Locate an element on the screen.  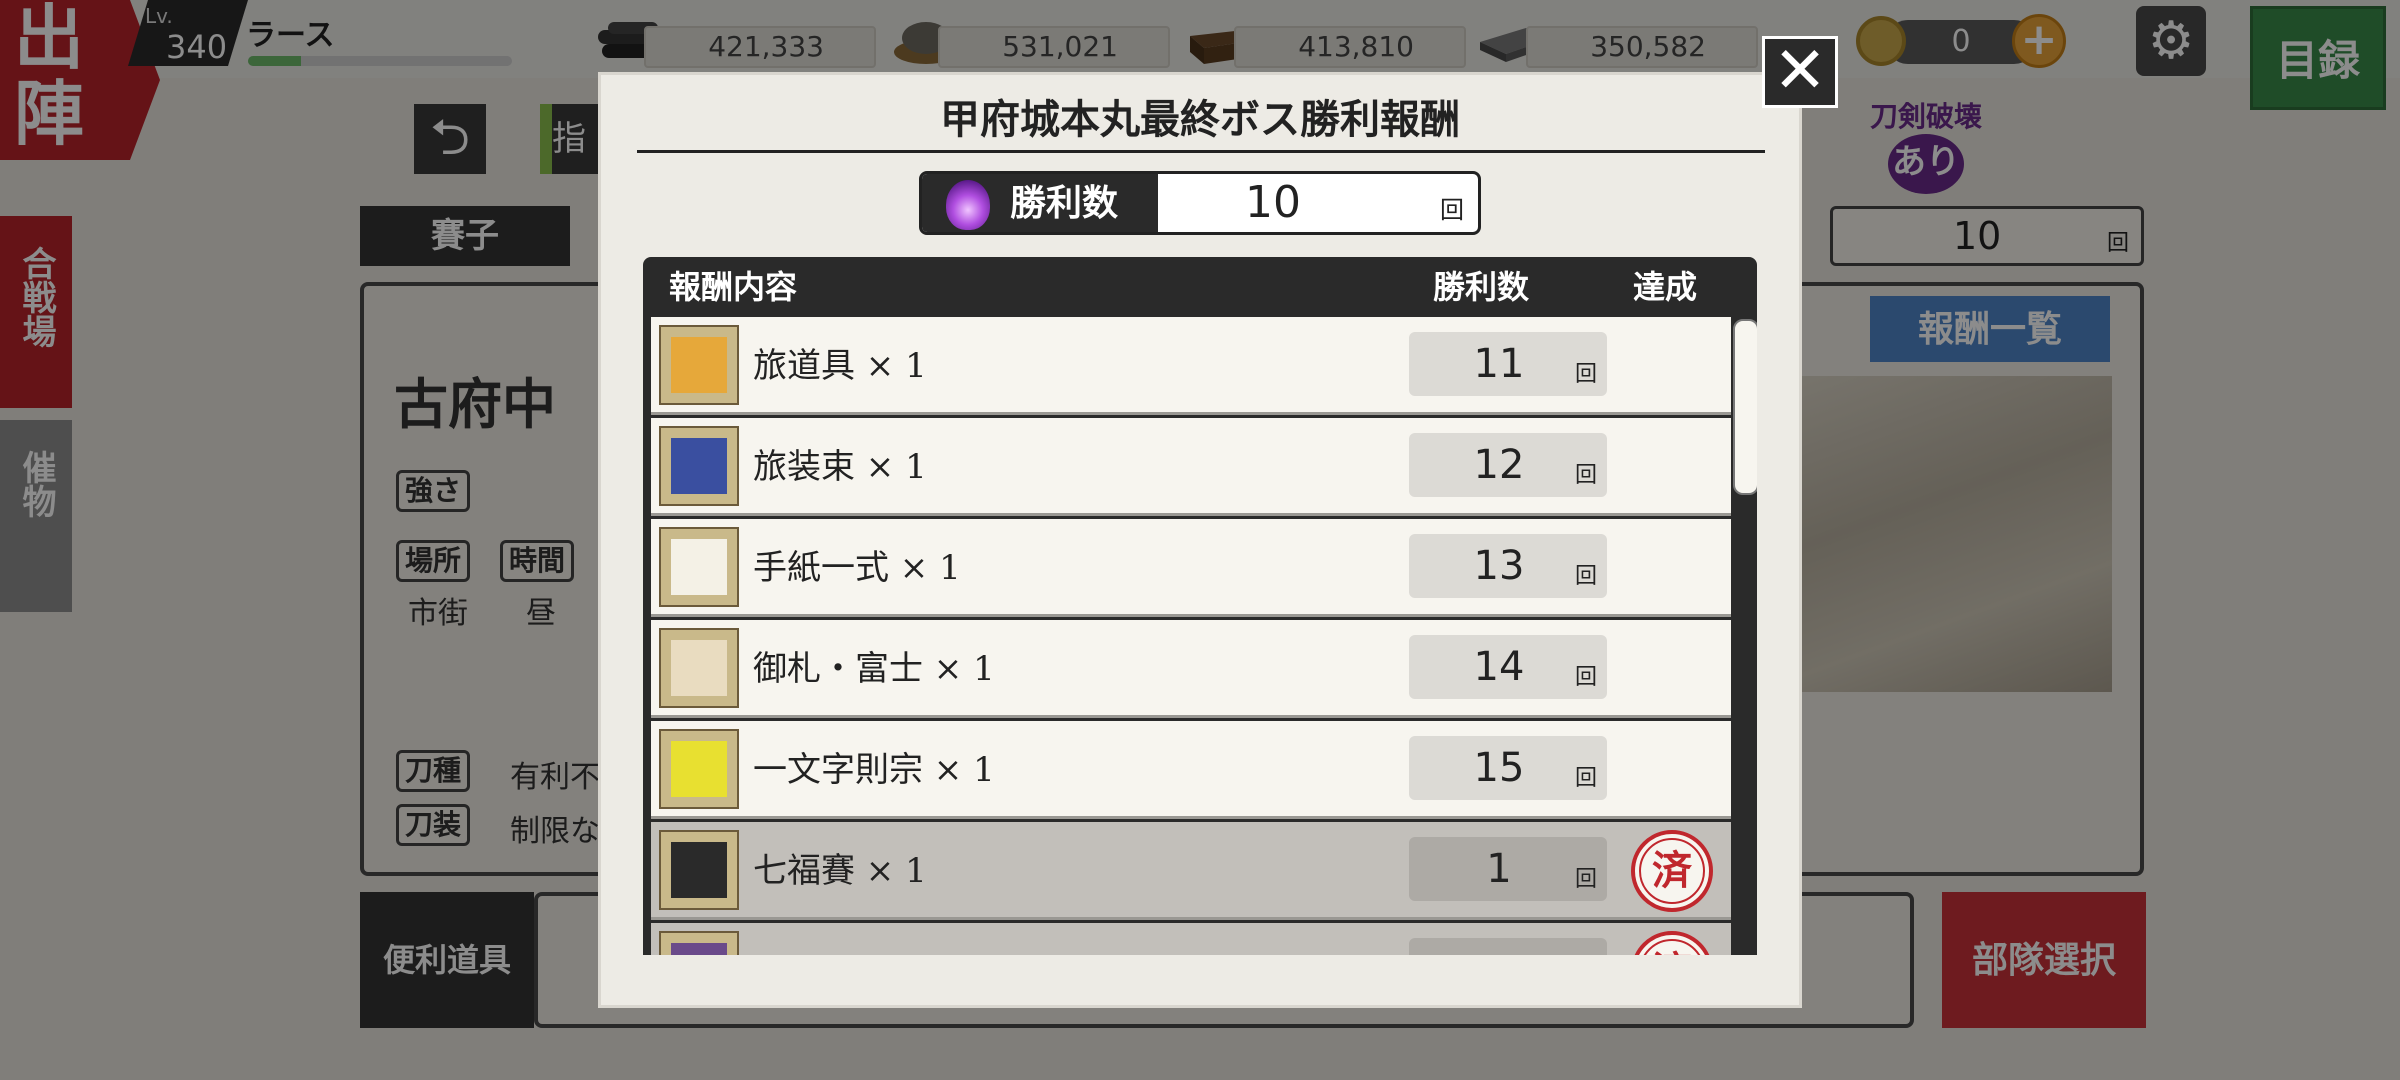
modal-title: 甲府城本丸最終ボス勝利報酬 is located at coordinates (1200, 119).